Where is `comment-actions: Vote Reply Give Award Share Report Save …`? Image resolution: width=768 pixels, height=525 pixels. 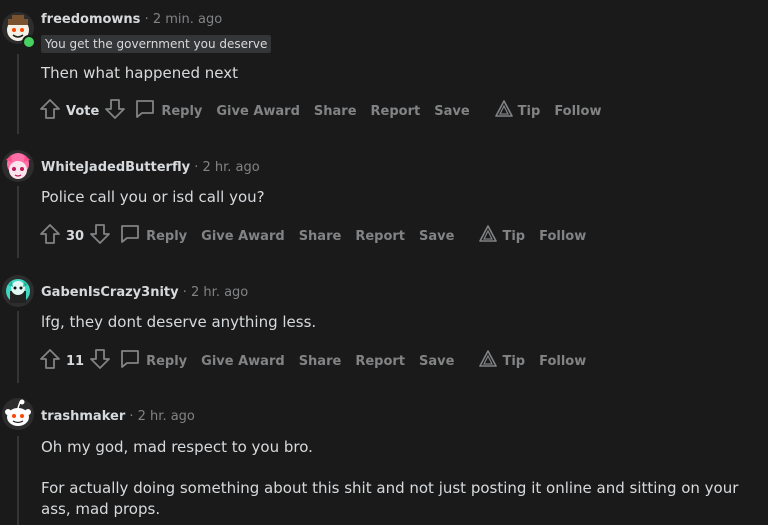
comment-actions: Vote Reply Give Award Share Report Save … is located at coordinates (326, 111).